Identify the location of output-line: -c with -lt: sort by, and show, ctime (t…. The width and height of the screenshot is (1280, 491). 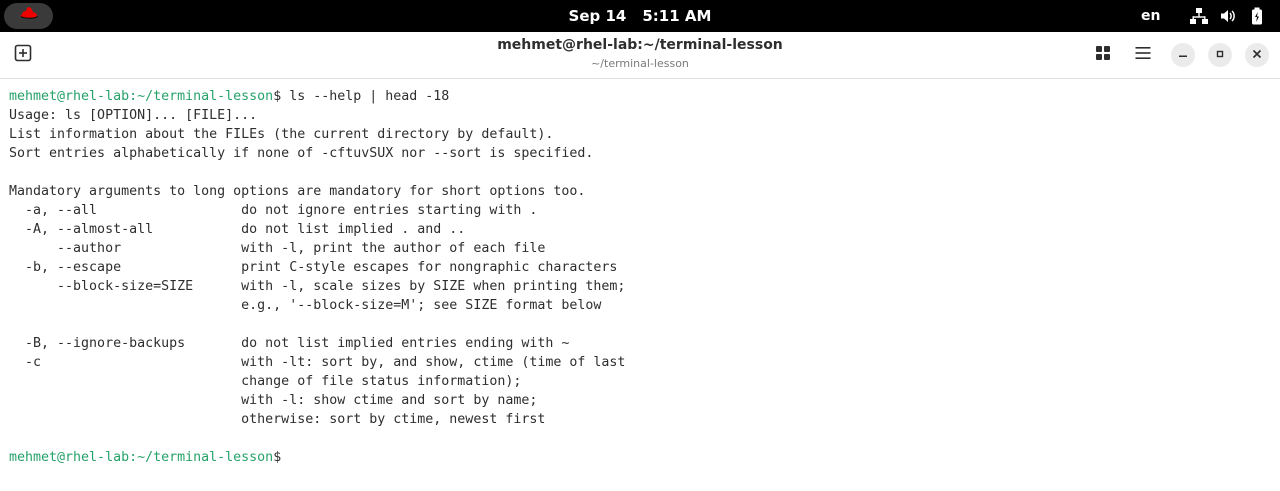
(317, 362).